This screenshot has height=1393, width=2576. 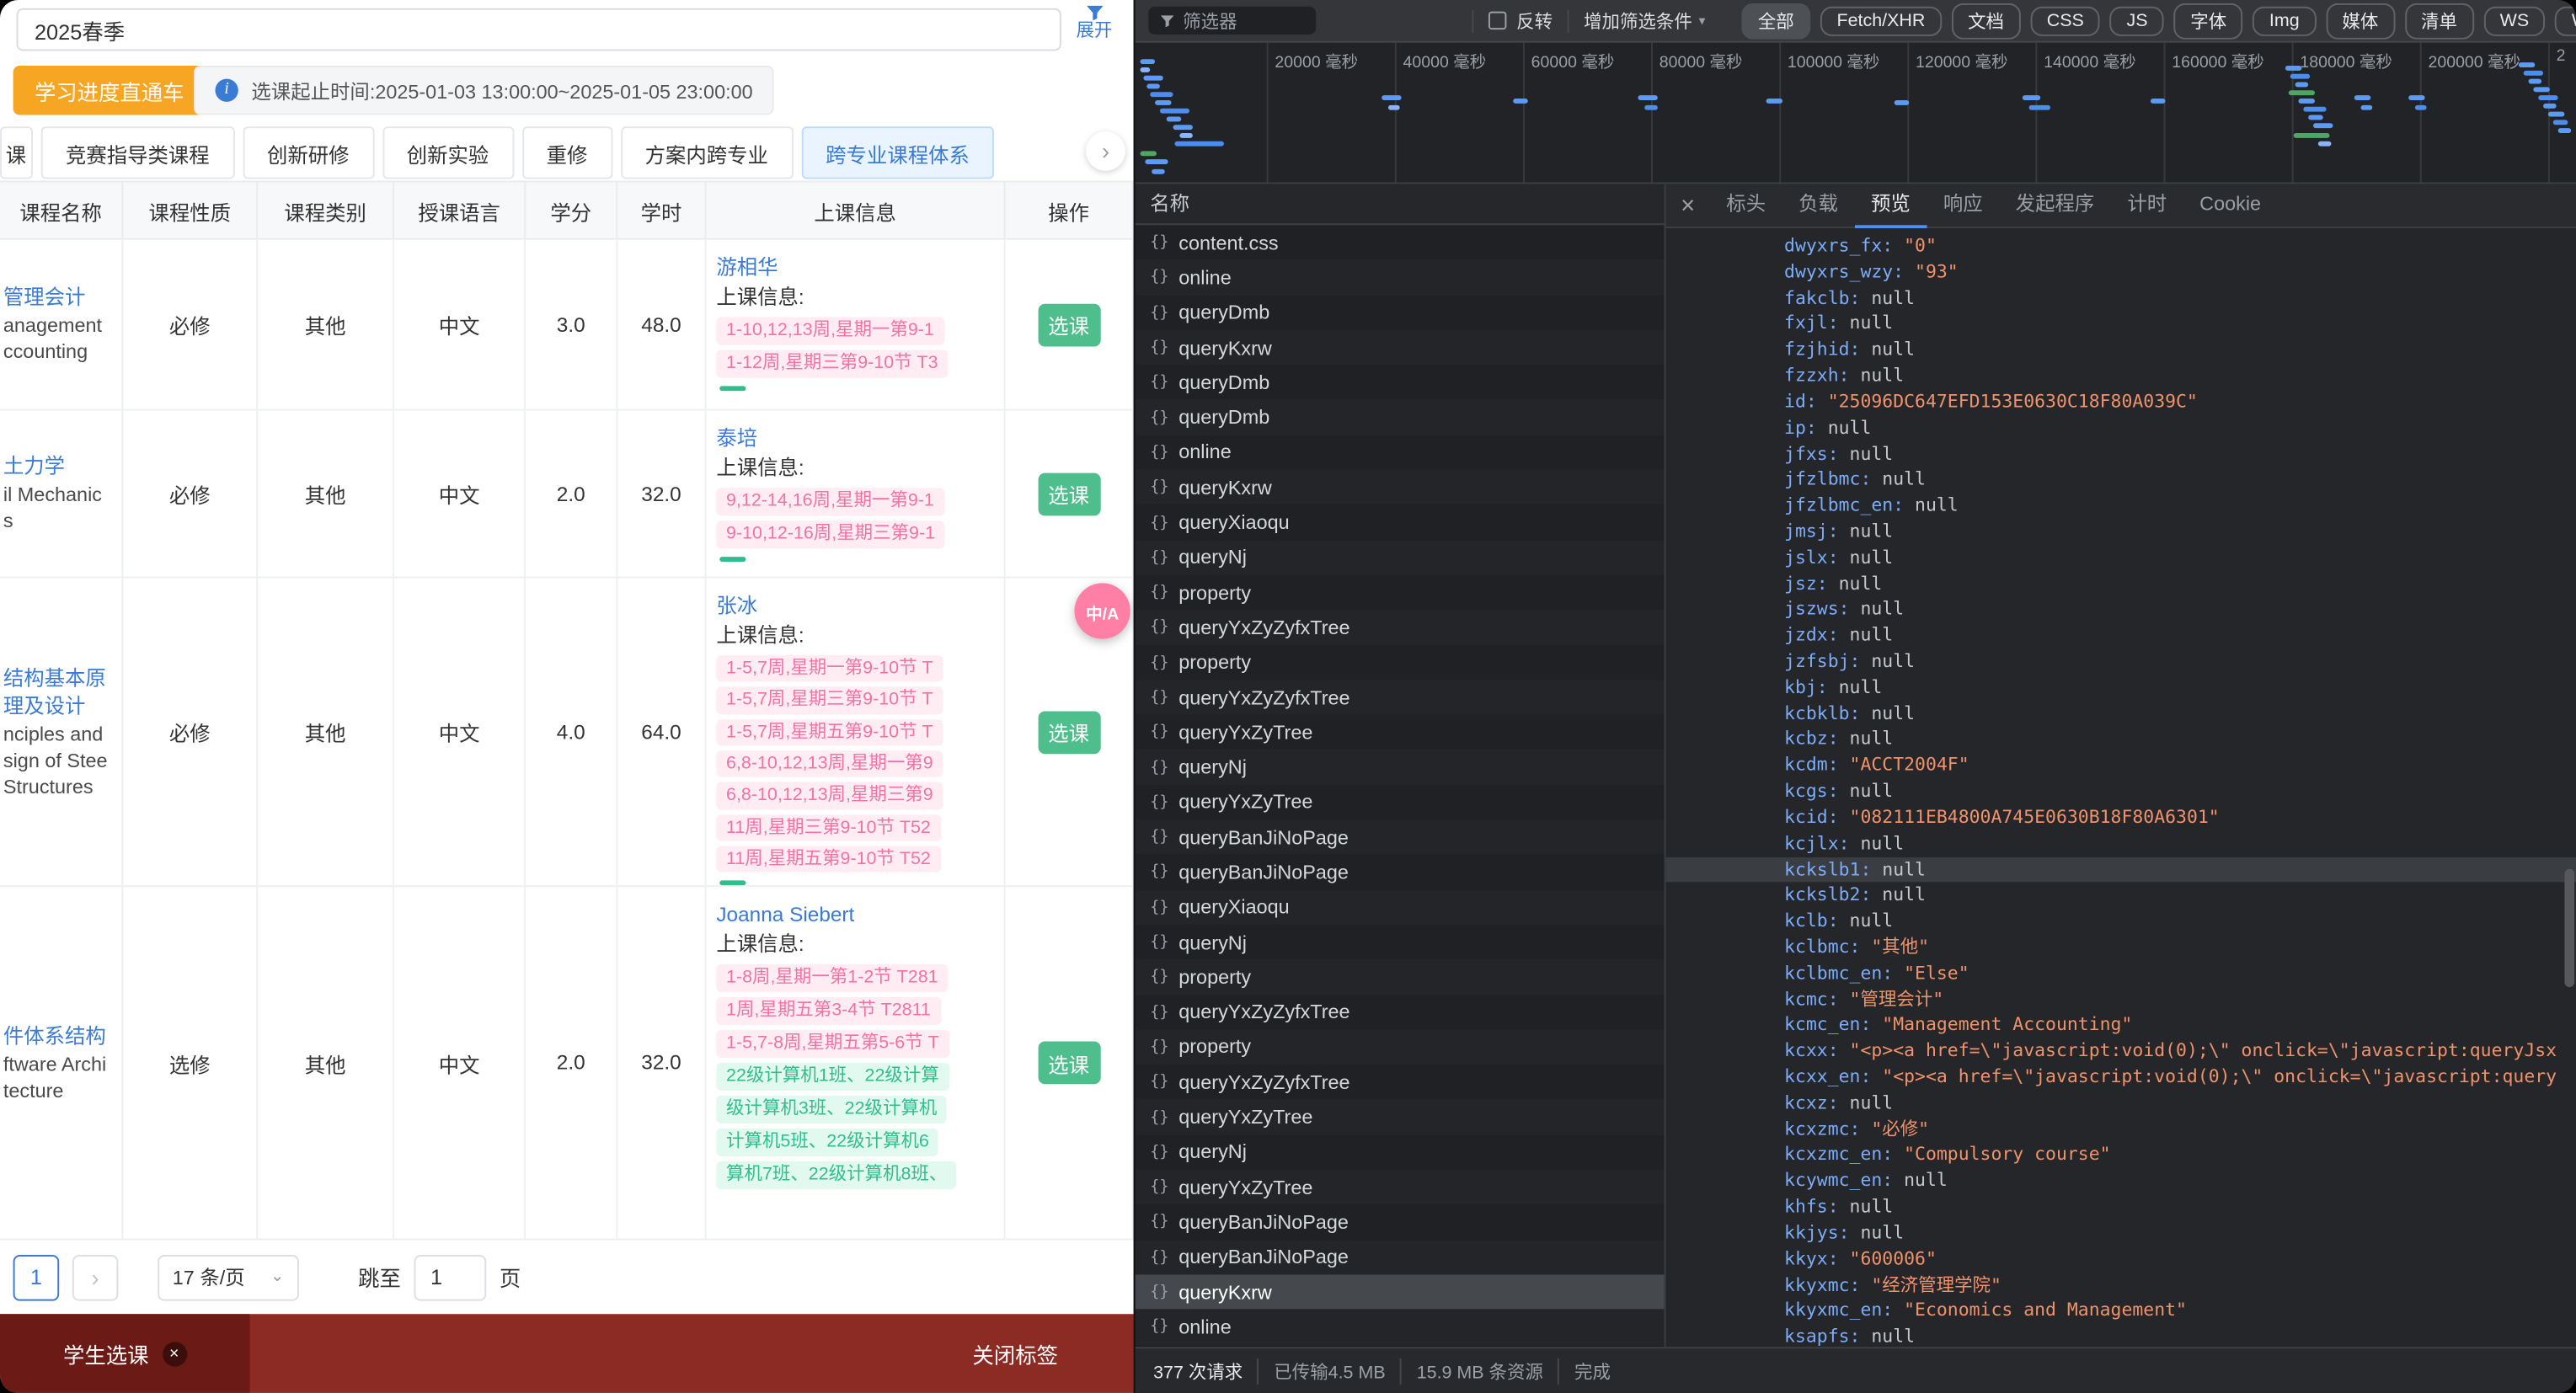 I want to click on json-property: kkyxmc_en: "Economics and Management", so click(x=2121, y=1311).